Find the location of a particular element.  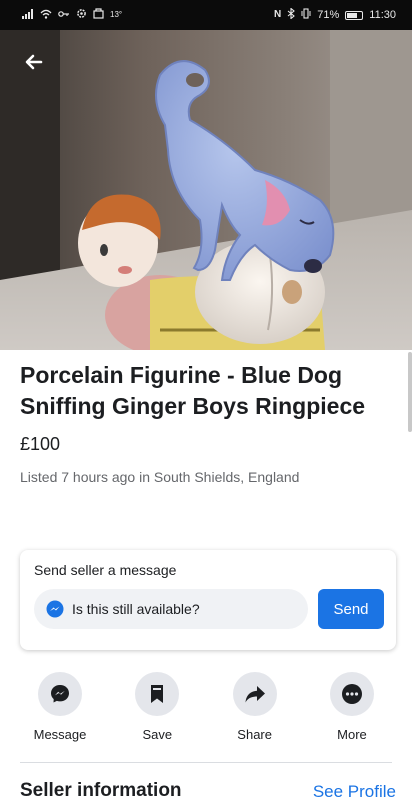

message-card-title: Send seller a message is located at coordinates (105, 570).